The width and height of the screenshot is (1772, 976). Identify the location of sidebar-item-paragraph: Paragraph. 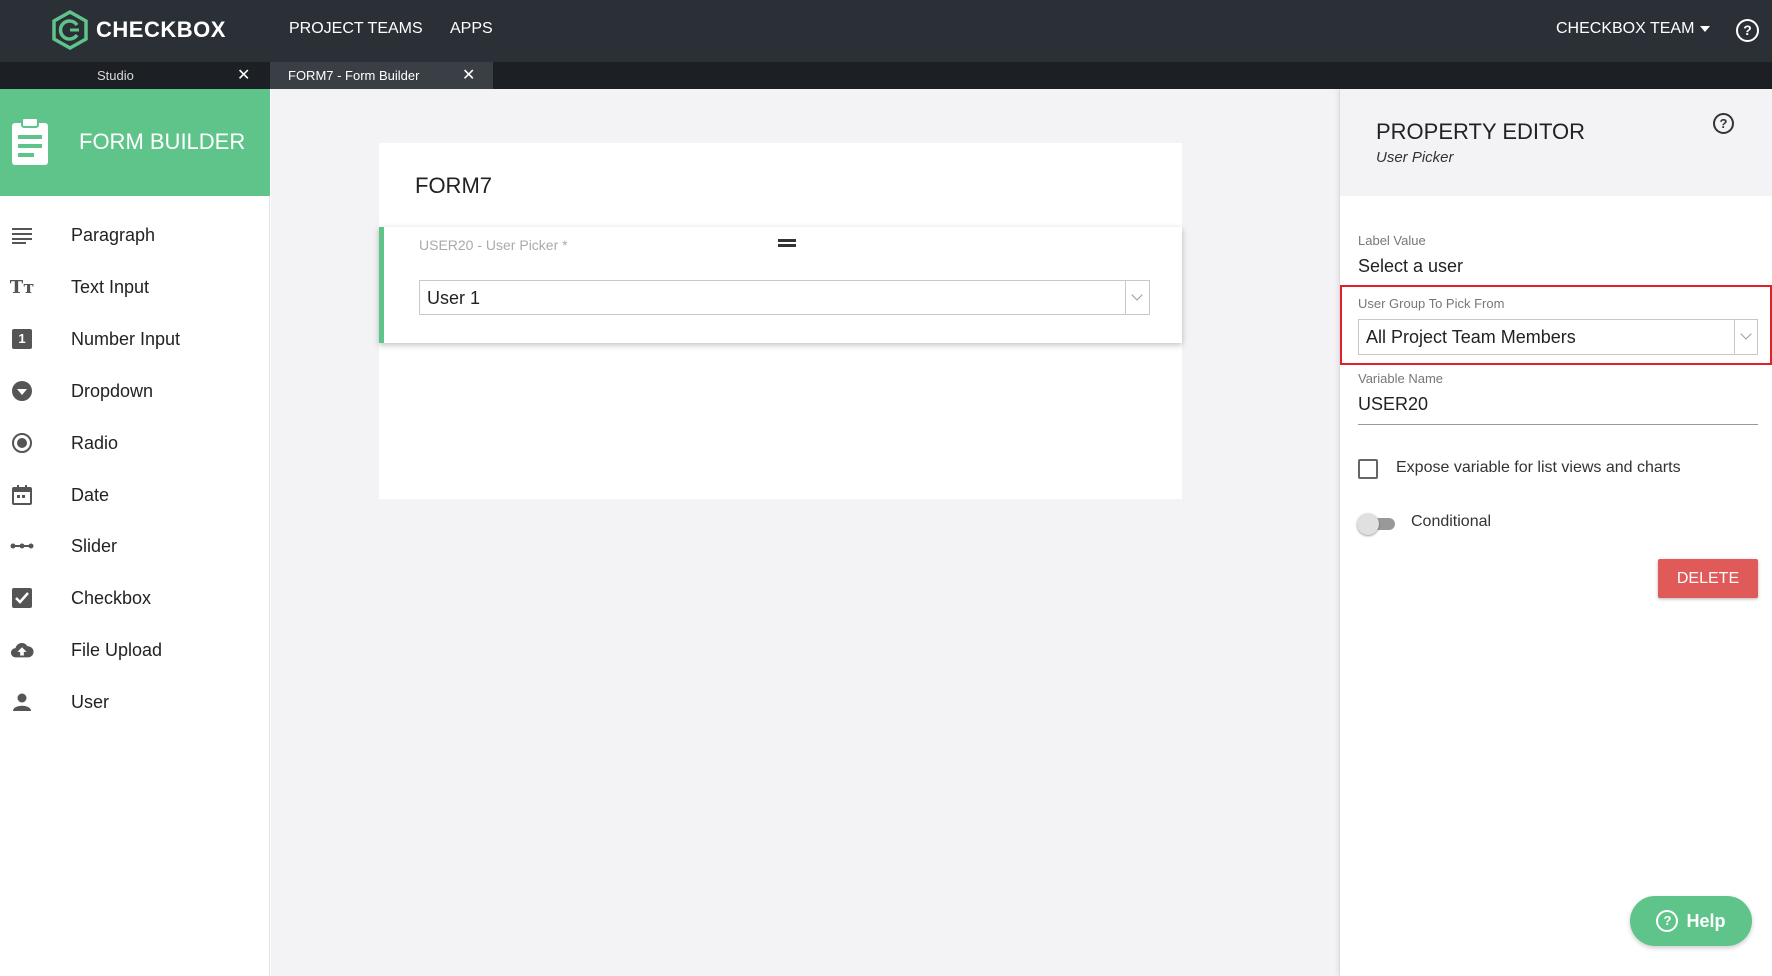
(135, 235).